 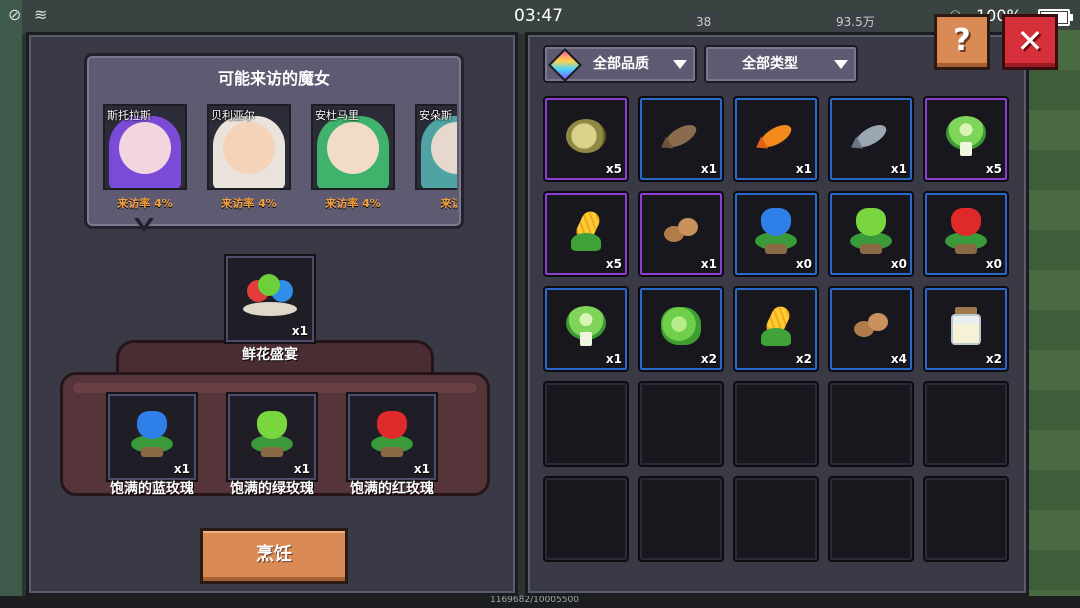 What do you see at coordinates (681, 325) in the screenshot?
I see `lettuce-icon` at bounding box center [681, 325].